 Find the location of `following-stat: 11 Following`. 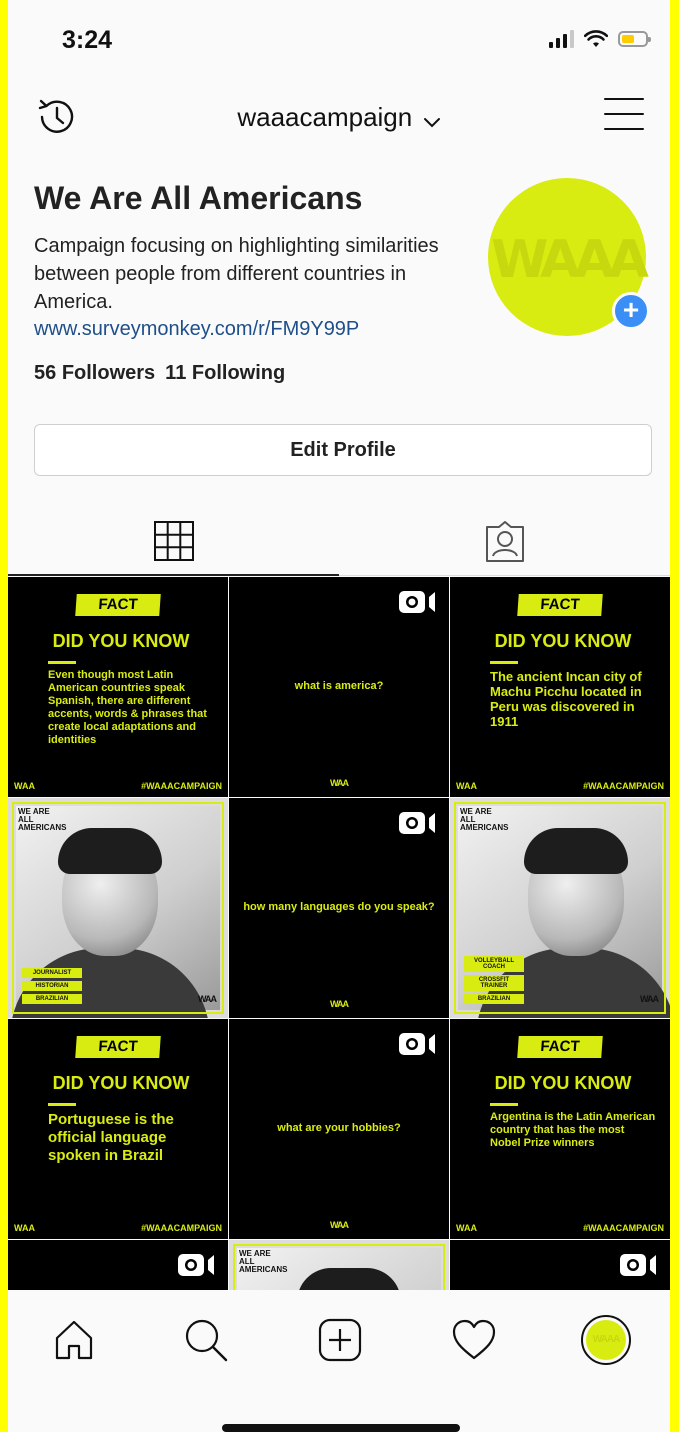

following-stat: 11 Following is located at coordinates (225, 373).